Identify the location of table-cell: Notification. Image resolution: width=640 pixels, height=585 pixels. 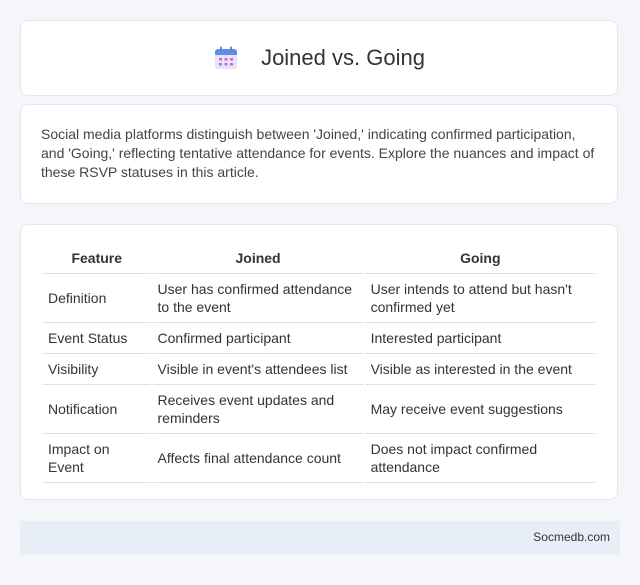
(97, 409).